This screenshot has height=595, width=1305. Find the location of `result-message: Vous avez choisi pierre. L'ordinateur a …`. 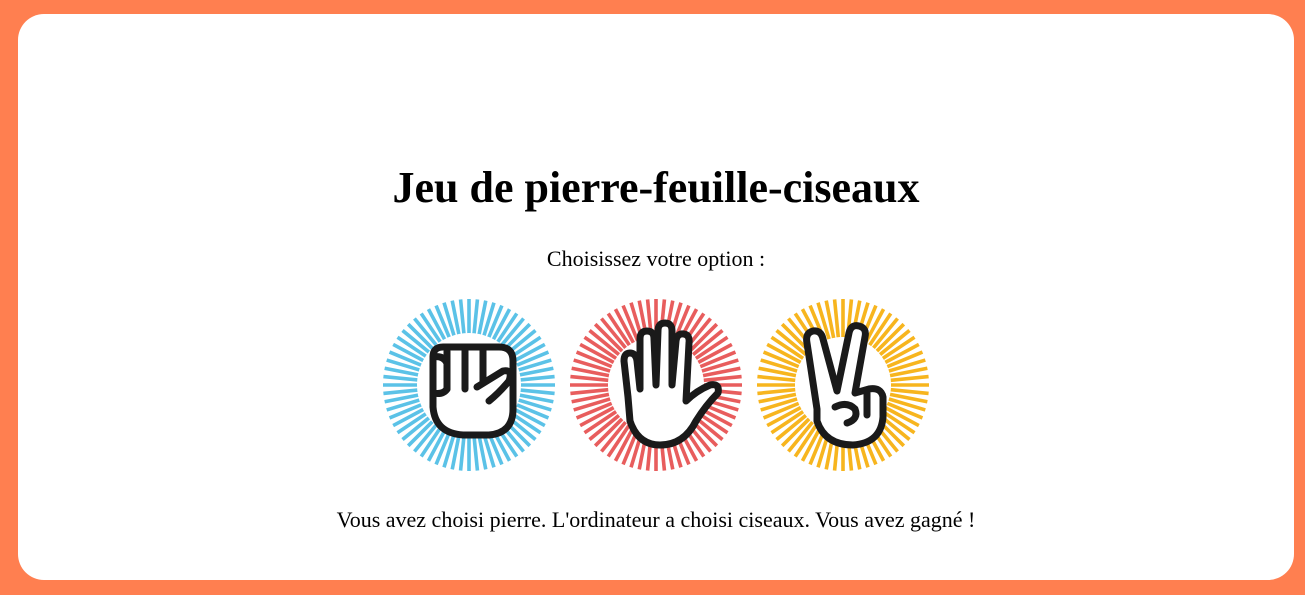

result-message: Vous avez choisi pierre. L'ordinateur a … is located at coordinates (656, 519).